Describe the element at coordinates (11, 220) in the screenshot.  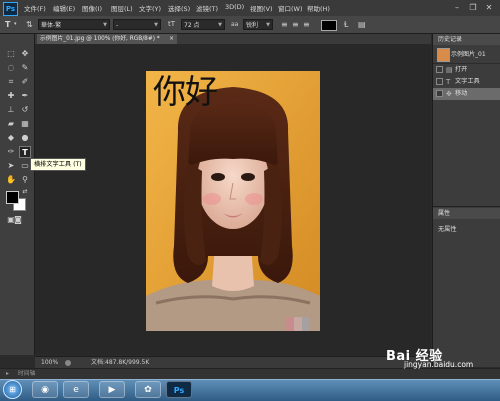
I see `screen-mode-icon: ▣` at that location.